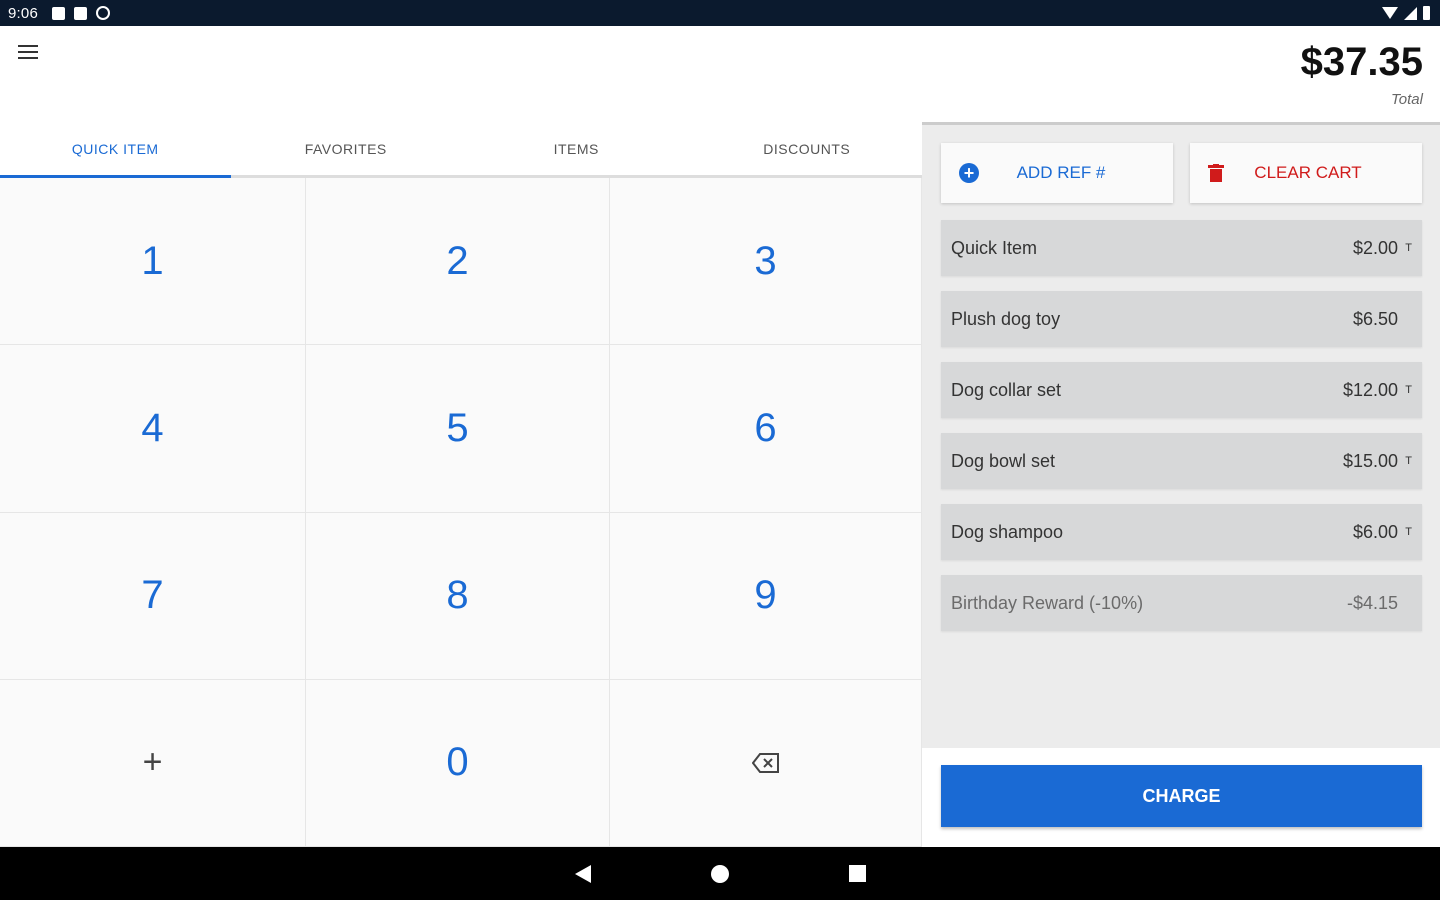 The height and width of the screenshot is (900, 1440). I want to click on key-8: 8, so click(458, 596).